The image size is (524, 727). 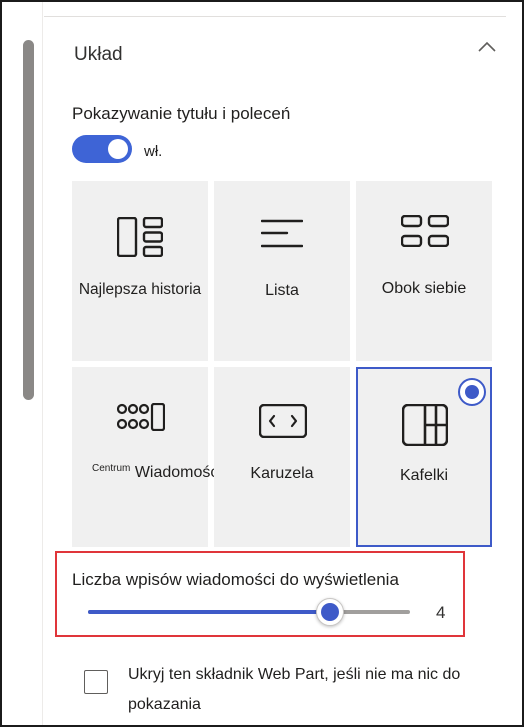 I want to click on toggle-knob, so click(x=118, y=149).